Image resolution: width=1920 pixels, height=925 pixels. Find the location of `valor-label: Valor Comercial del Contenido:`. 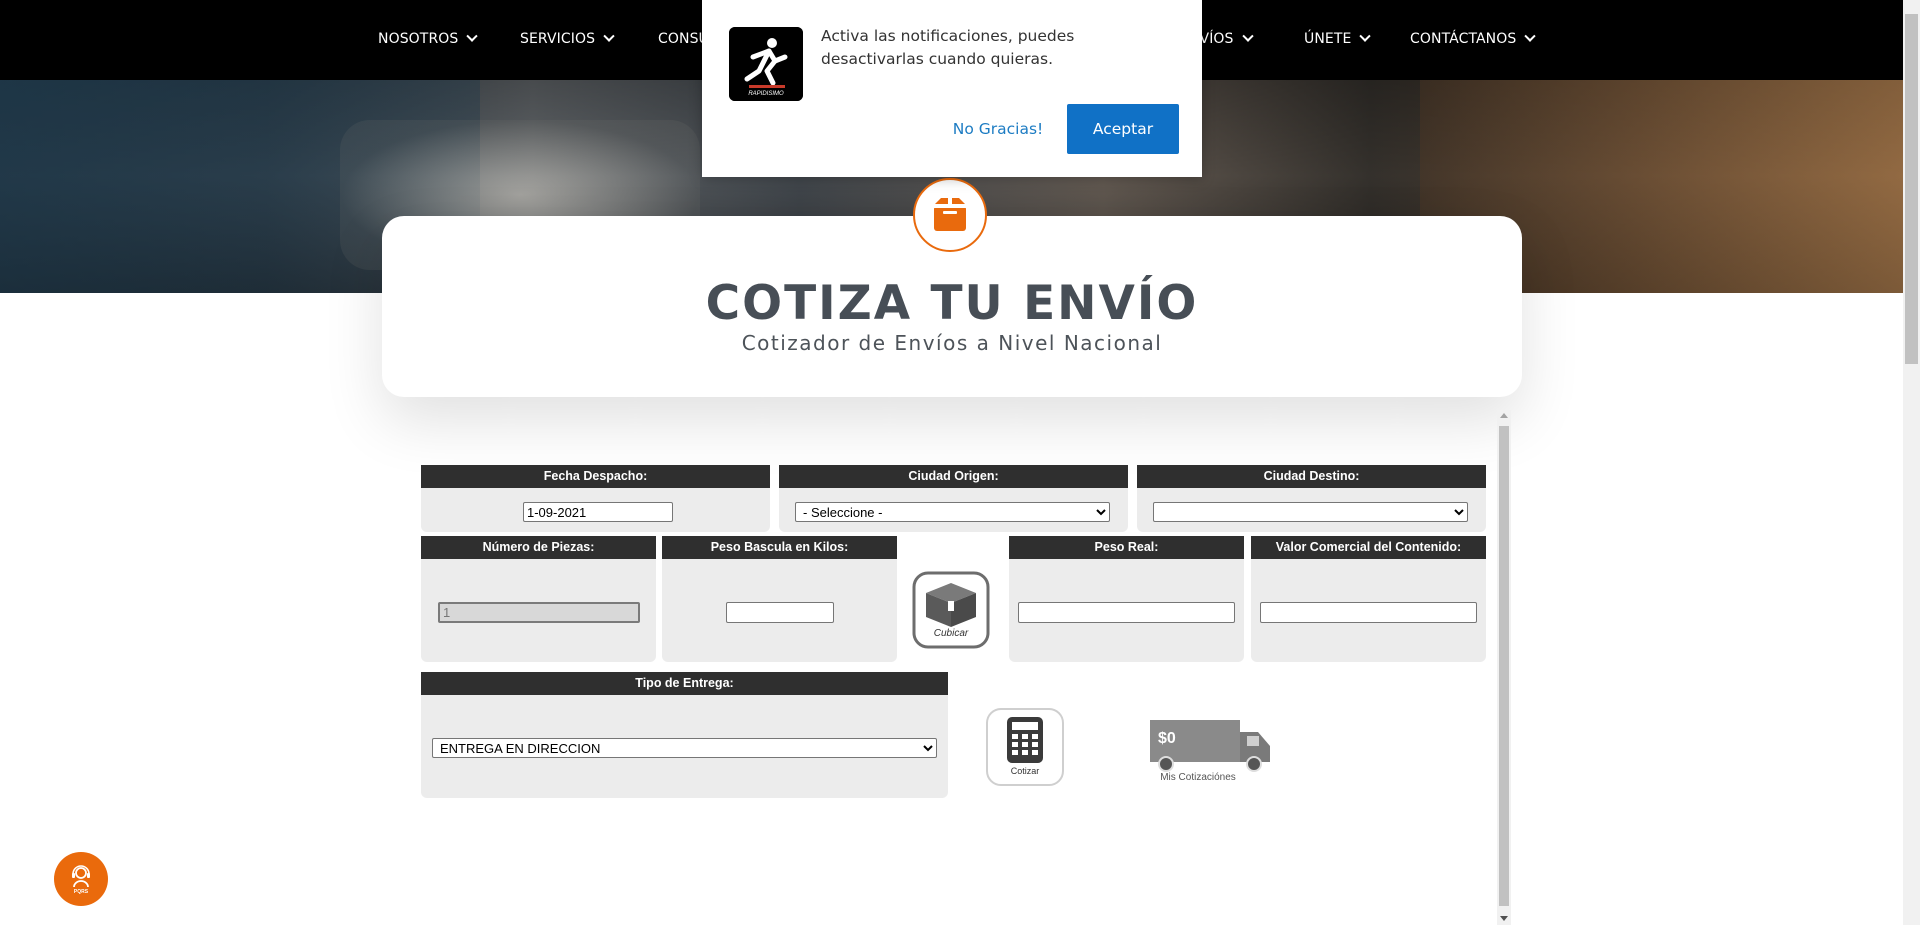

valor-label: Valor Comercial del Contenido: is located at coordinates (1368, 547).